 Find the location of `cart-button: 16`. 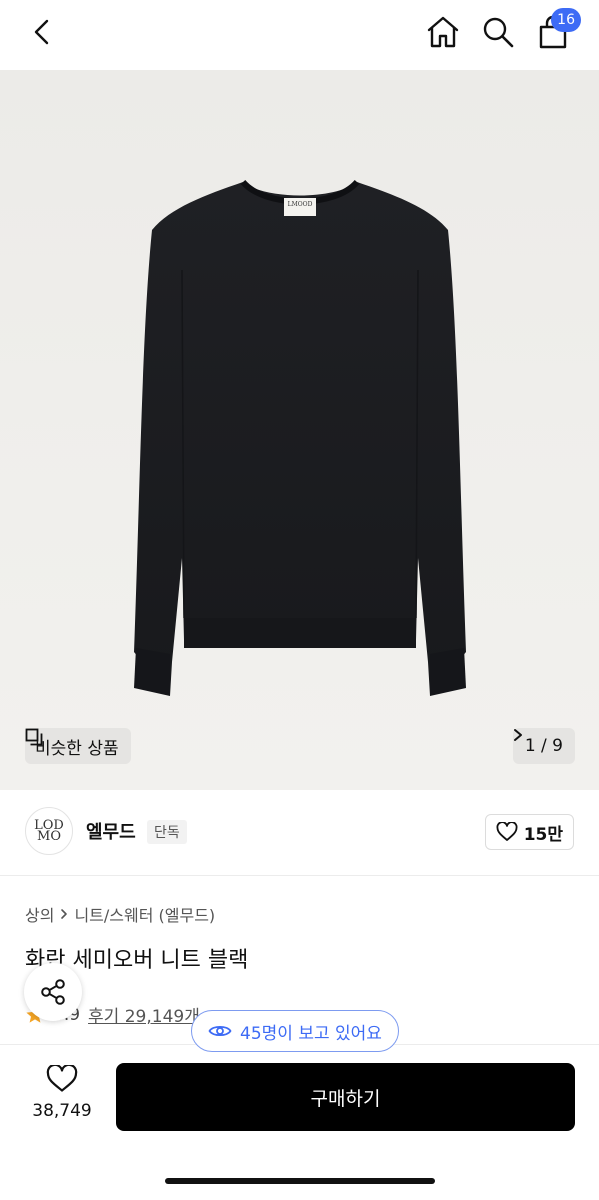

cart-button: 16 is located at coordinates (556, 31).